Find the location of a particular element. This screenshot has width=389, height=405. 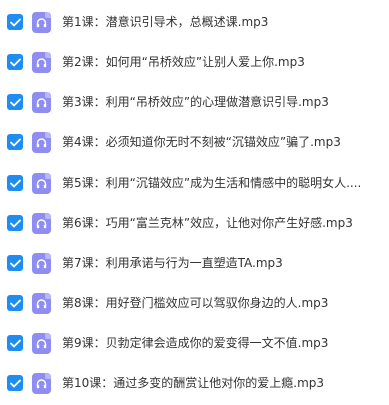

file-row: 第8课：用好登门槛效应可以驾驭你身边的人.mp3 is located at coordinates (194, 303).